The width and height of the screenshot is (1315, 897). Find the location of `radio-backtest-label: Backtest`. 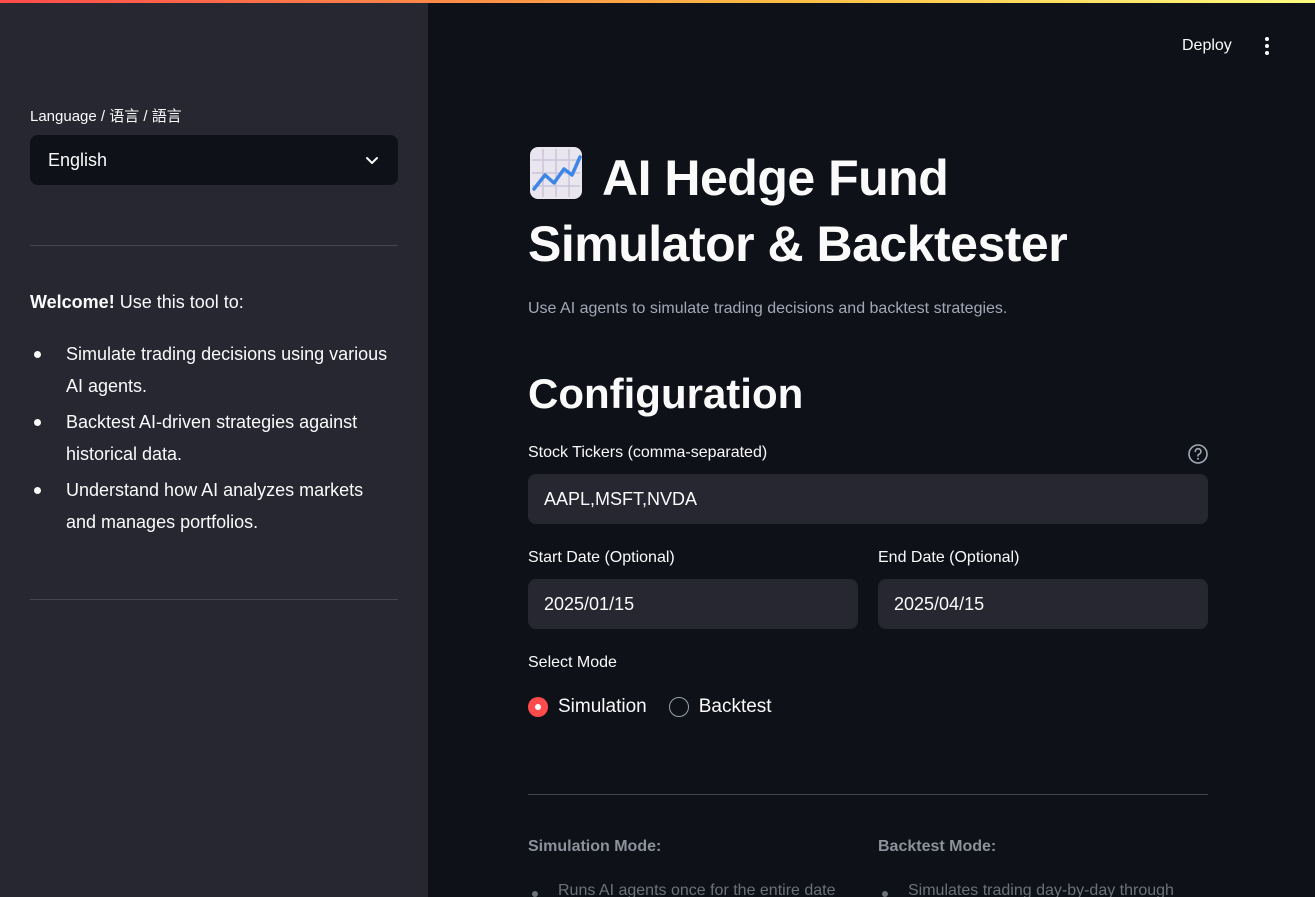

radio-backtest-label: Backtest is located at coordinates (735, 706).